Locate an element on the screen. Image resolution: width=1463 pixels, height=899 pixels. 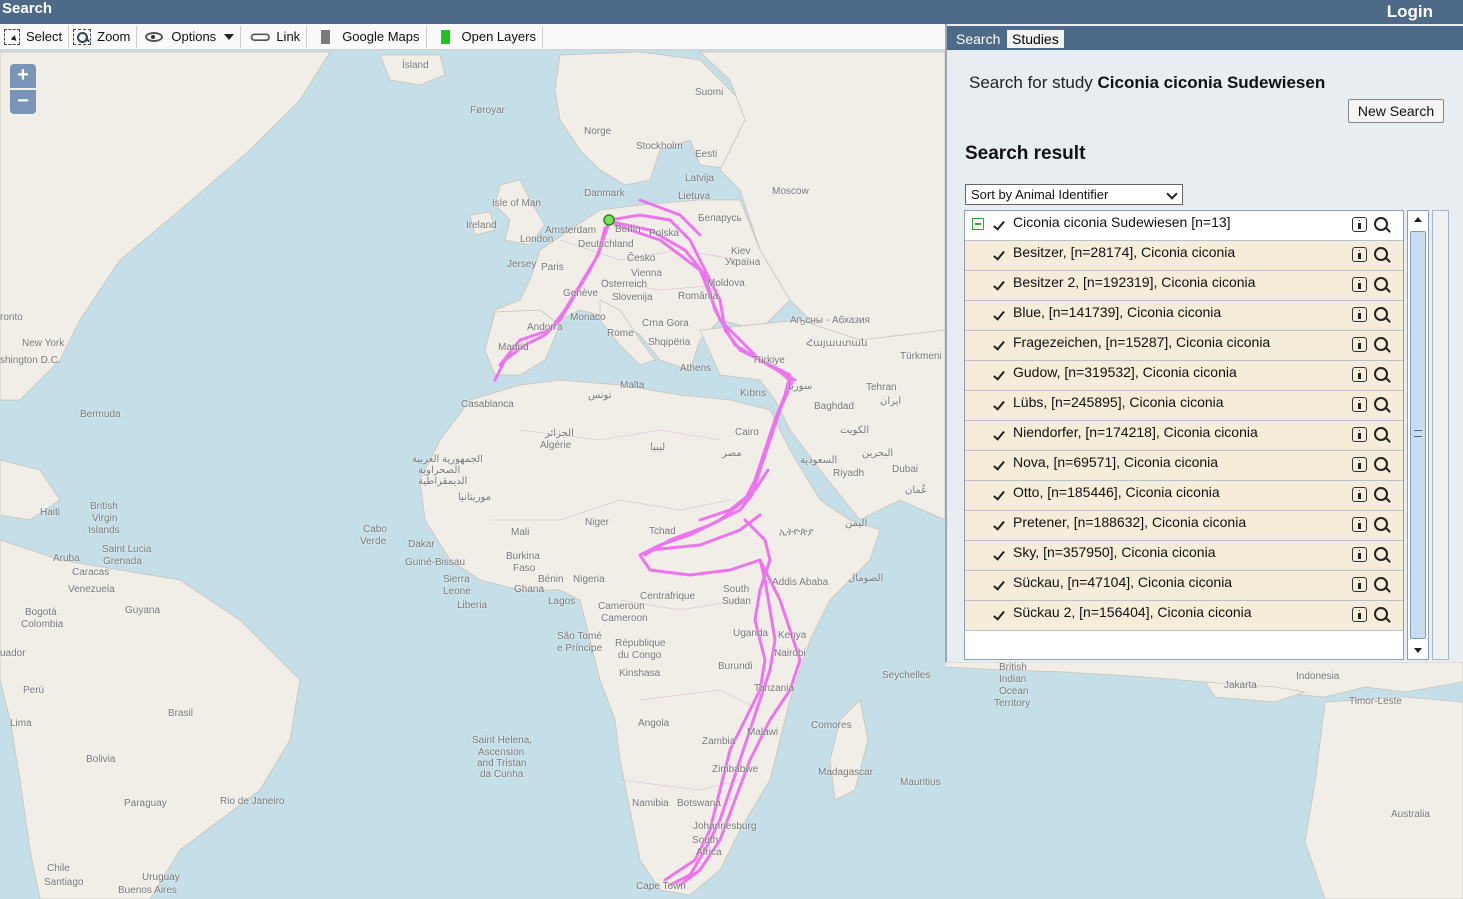
animal-row: Sückau 2, [n=156404], Ciconia ciconia is located at coordinates (1184, 616).